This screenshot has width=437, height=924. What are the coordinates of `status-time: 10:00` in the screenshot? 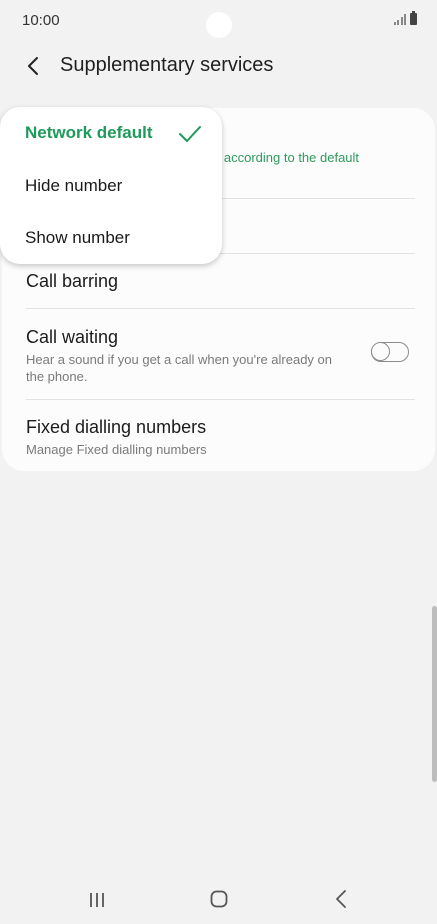 It's located at (41, 20).